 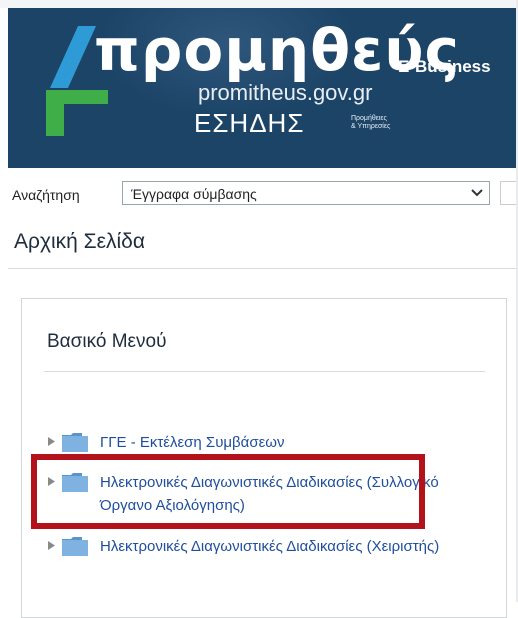 What do you see at coordinates (285, 92) in the screenshot?
I see `logo-domain: promitheus.gov.gr` at bounding box center [285, 92].